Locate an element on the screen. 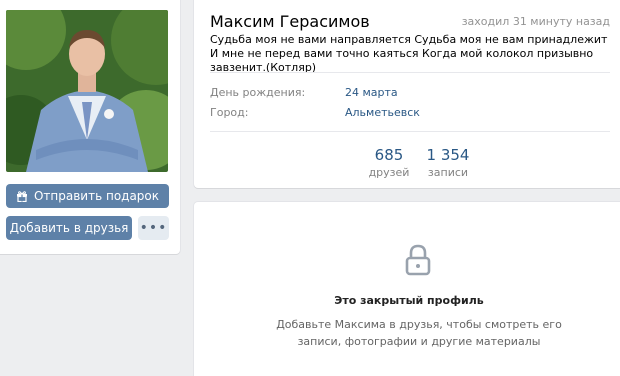  birthday-value-link: 24 марта is located at coordinates (371, 92).